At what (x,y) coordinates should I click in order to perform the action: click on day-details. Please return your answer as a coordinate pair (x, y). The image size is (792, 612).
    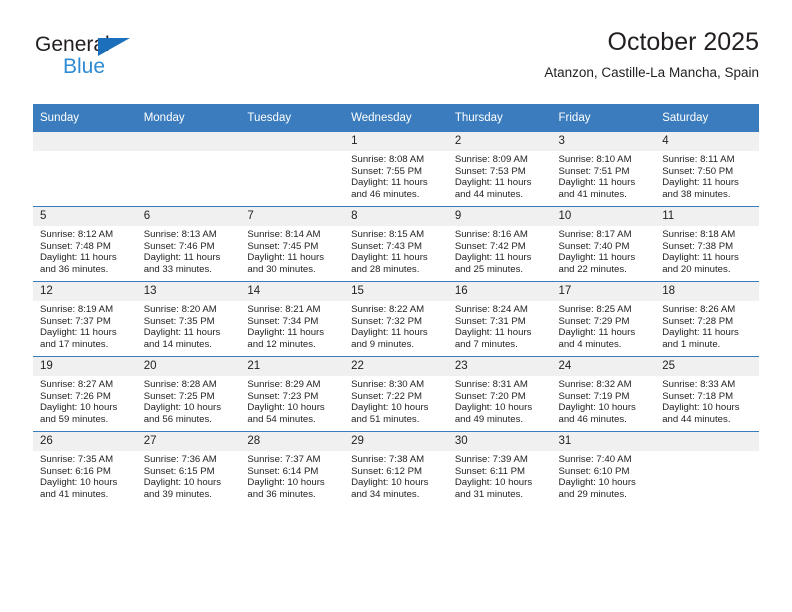
    Looking at the image, I should click on (707, 452).